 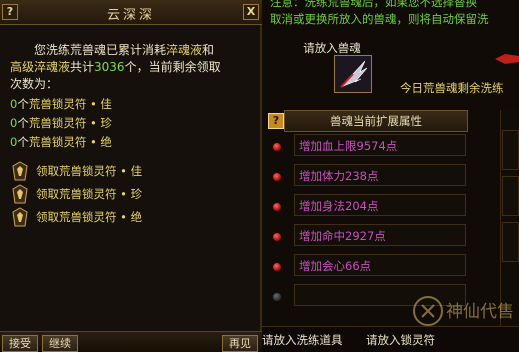 I want to click on reward-list: 0个荒兽锁灵符 • 佳 0个荒兽锁灵符 • 珍 0个荒兽锁灵符 • 绝, so click(x=132, y=123).